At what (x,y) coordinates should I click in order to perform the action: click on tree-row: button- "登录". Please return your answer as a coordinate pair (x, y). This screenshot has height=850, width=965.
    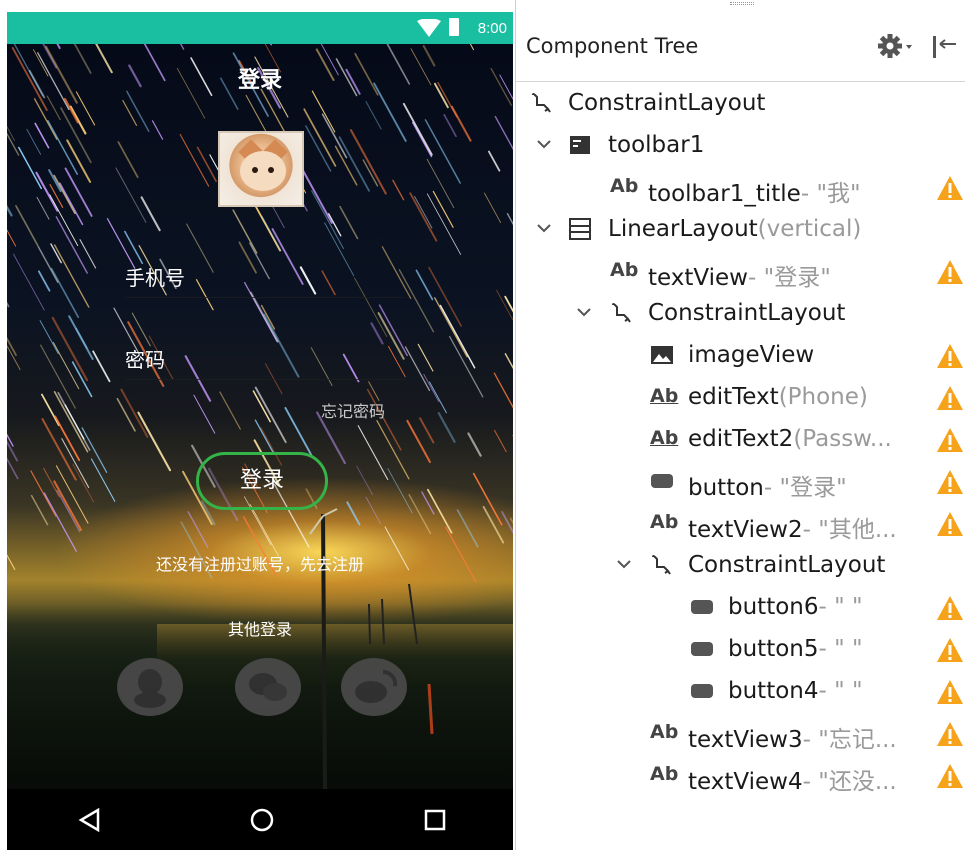
    Looking at the image, I should click on (740, 481).